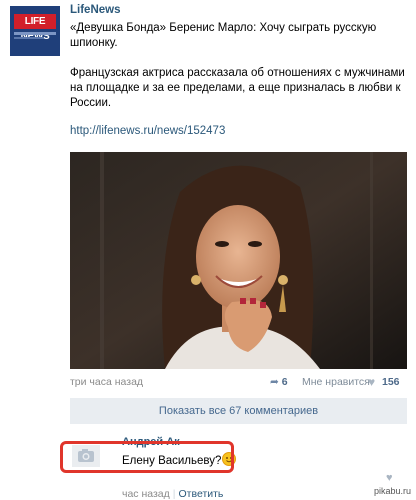  What do you see at coordinates (284, 382) in the screenshot?
I see `repost-count: 6` at bounding box center [284, 382].